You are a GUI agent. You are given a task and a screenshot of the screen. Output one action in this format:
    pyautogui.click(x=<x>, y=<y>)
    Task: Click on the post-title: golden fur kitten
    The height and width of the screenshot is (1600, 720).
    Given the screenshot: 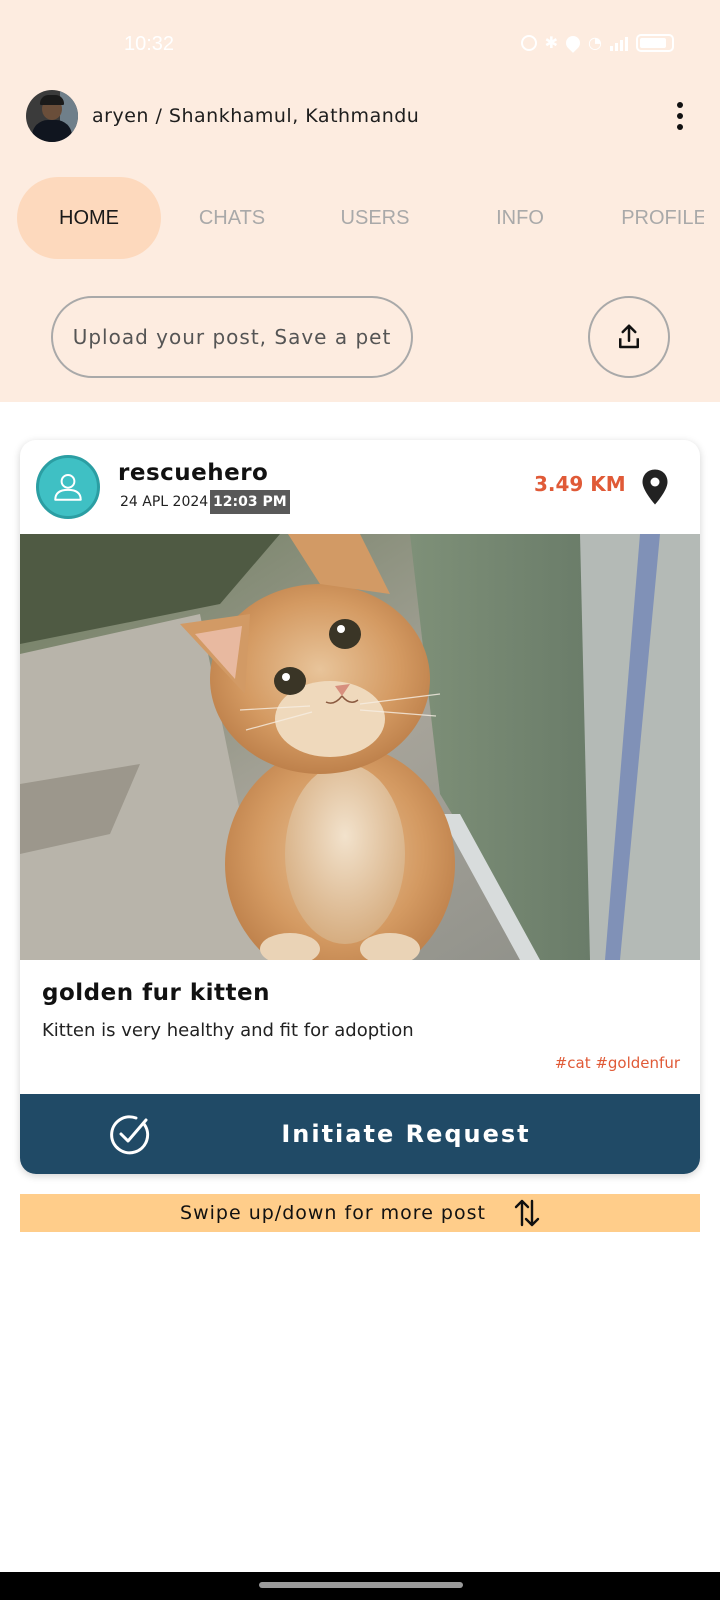 What is the action you would take?
    pyautogui.click(x=156, y=993)
    